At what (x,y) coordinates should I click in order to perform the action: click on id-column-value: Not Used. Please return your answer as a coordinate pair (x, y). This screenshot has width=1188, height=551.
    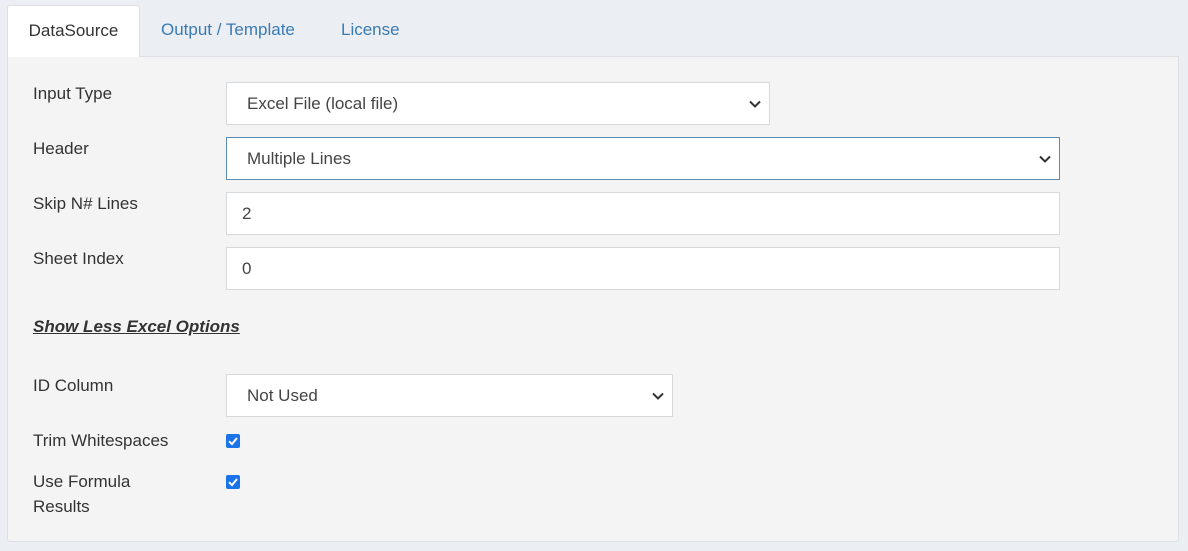
    Looking at the image, I should click on (282, 395).